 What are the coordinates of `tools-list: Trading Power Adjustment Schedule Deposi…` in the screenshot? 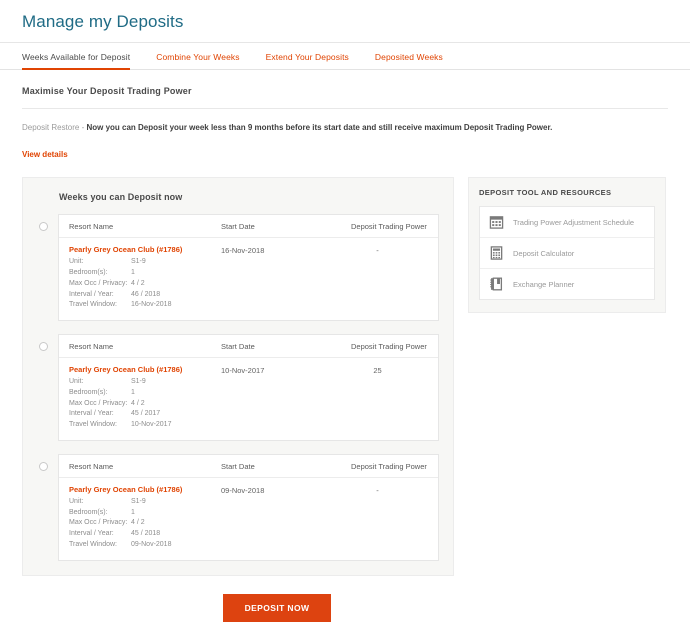 It's located at (567, 253).